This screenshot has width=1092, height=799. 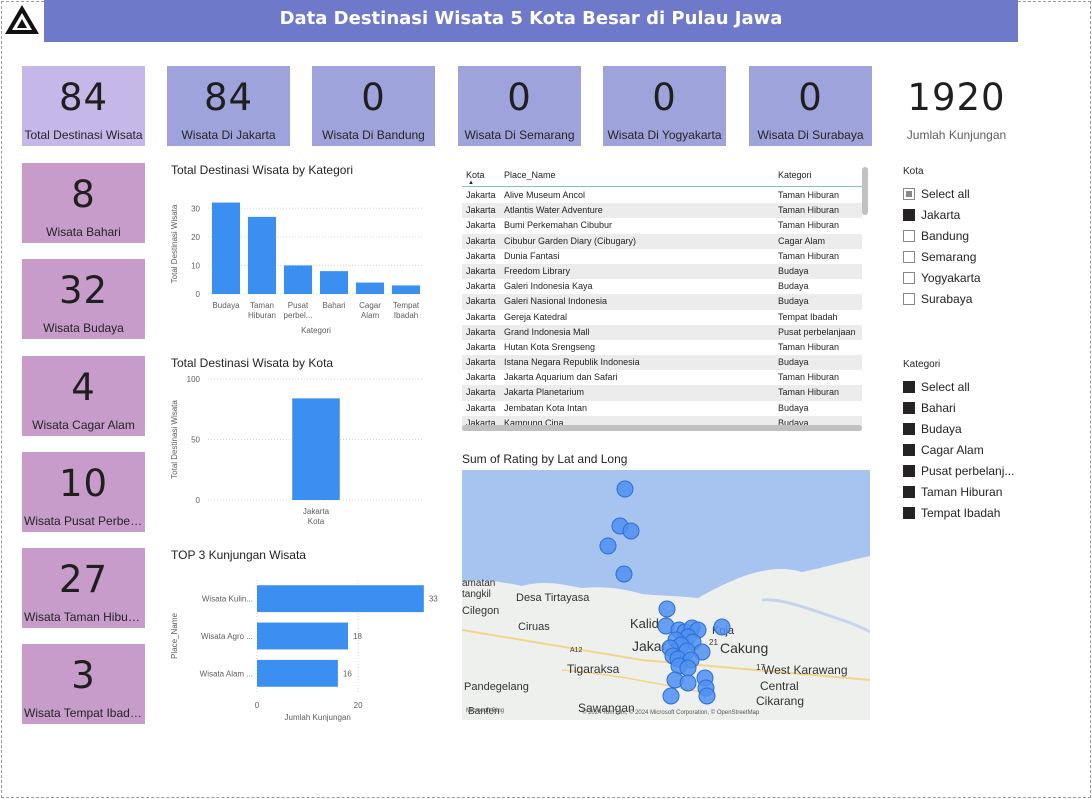 I want to click on card-wisata-yogyakarta: 0 Wisata Di Yogyakarta, so click(x=664, y=106).